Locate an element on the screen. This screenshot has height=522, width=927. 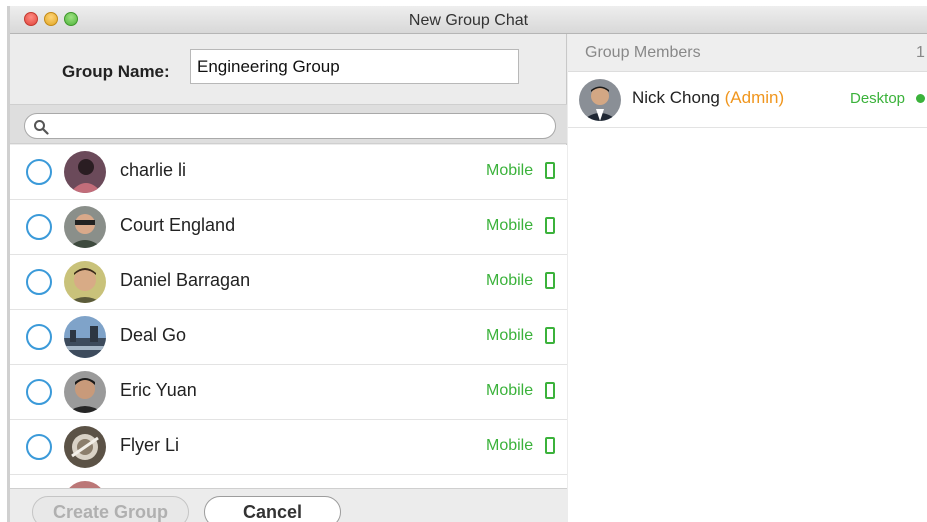
group-members-title: Group Members is located at coordinates (643, 52).